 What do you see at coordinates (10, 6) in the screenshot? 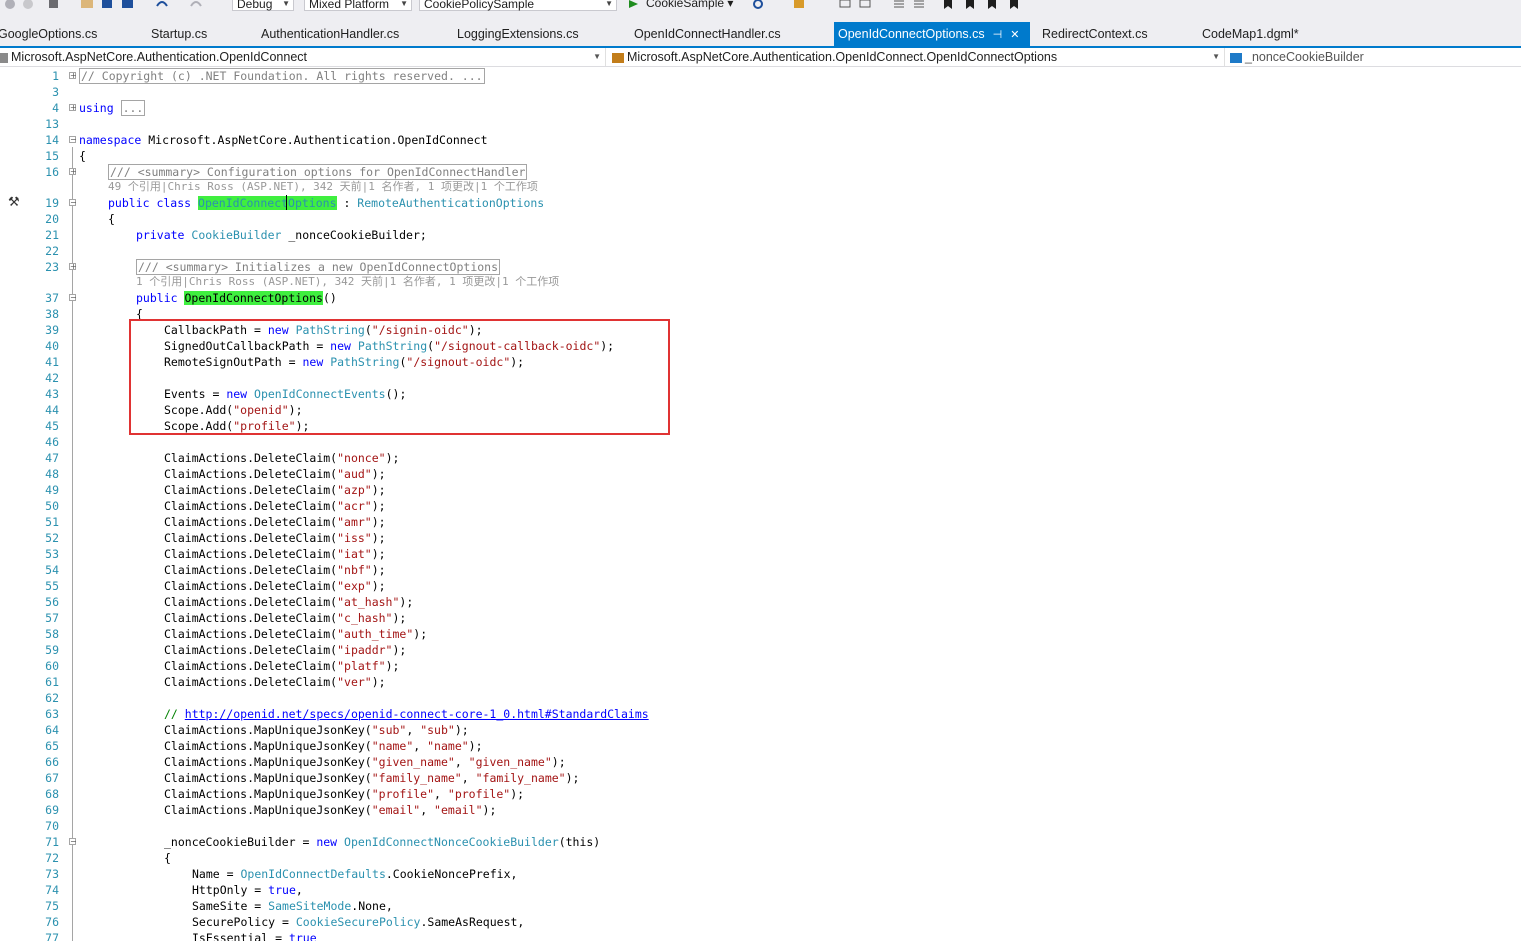
I see `back-icon` at bounding box center [10, 6].